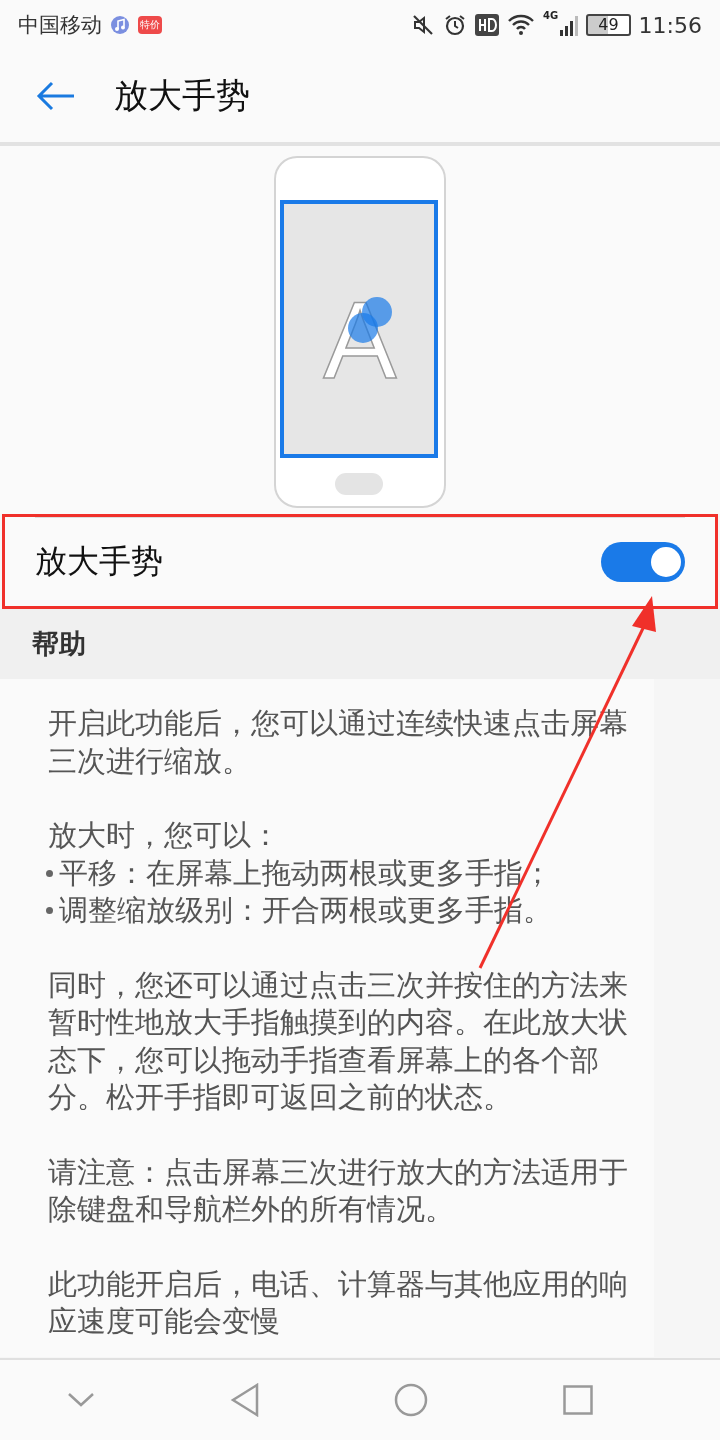 The width and height of the screenshot is (720, 1440). What do you see at coordinates (338, 742) in the screenshot?
I see `help-paragraph: 开启此功能后，您可以通过连续快速点击屏幕三次进行缩放。` at bounding box center [338, 742].